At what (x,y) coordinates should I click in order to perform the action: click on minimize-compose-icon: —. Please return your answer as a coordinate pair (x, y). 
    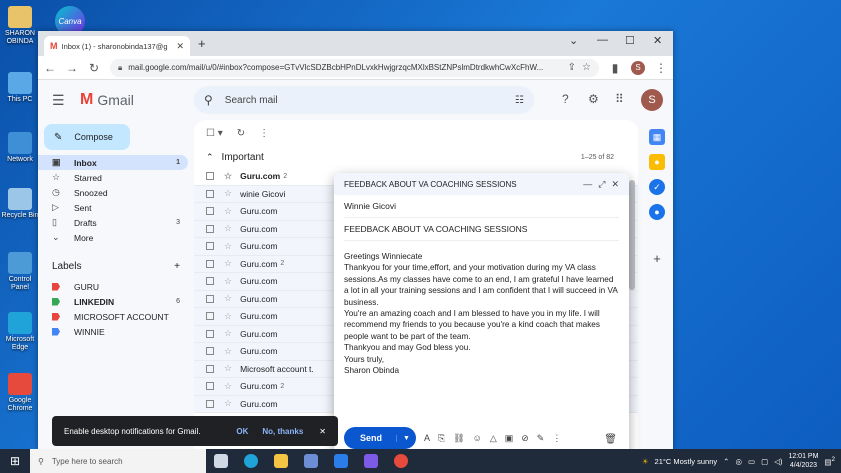
    Looking at the image, I should click on (587, 184).